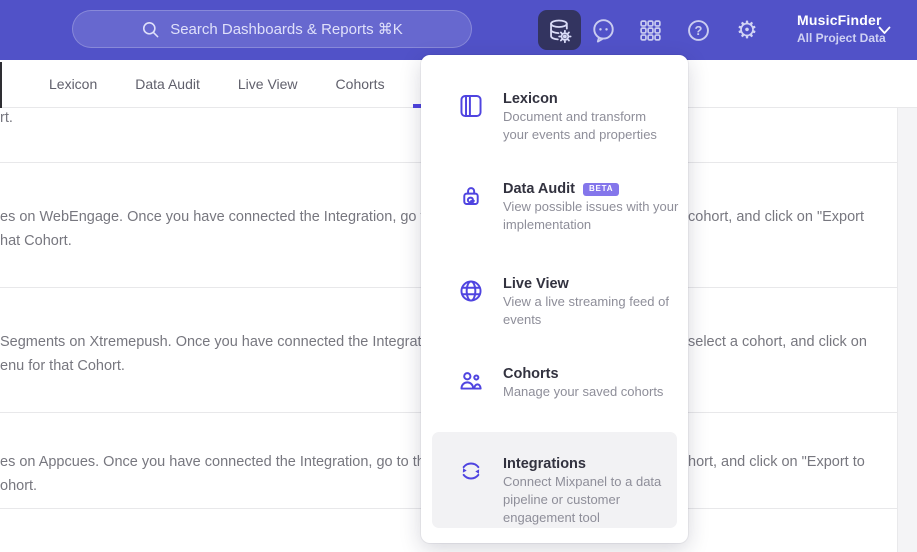 This screenshot has height=552, width=917. Describe the element at coordinates (471, 303) in the screenshot. I see `globe-icon` at that location.